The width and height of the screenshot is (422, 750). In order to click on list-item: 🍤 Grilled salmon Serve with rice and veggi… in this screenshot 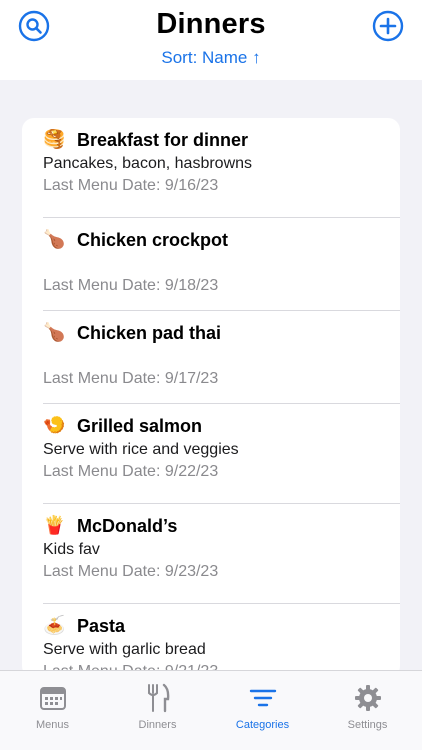, I will do `click(211, 459)`.